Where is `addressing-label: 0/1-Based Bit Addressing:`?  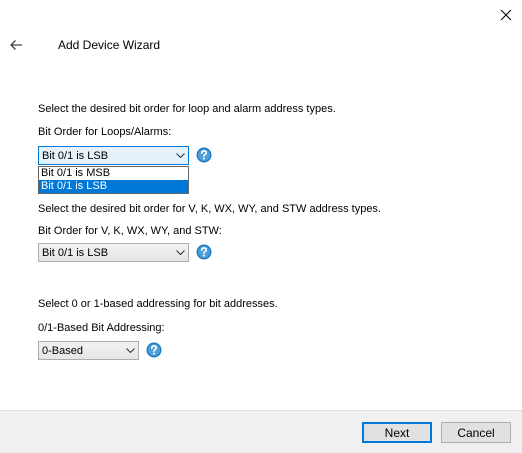
addressing-label: 0/1-Based Bit Addressing: is located at coordinates (101, 328).